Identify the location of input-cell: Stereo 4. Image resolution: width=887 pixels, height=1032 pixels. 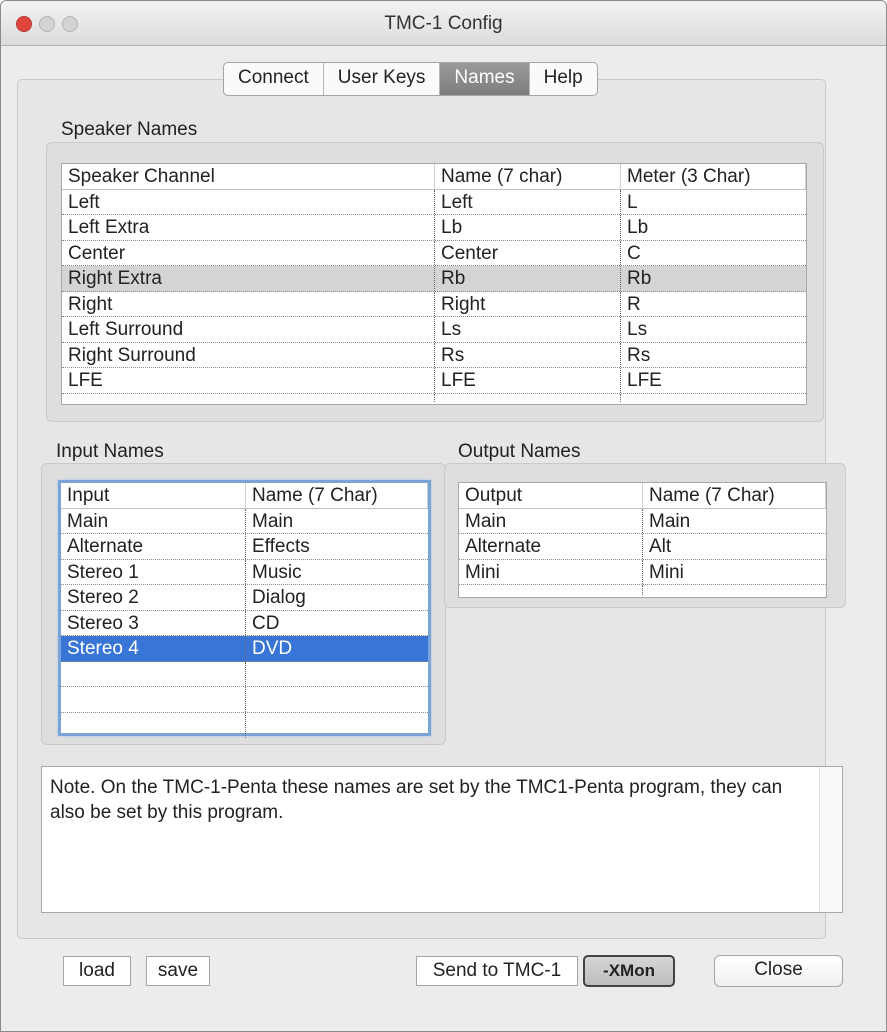
(153, 648).